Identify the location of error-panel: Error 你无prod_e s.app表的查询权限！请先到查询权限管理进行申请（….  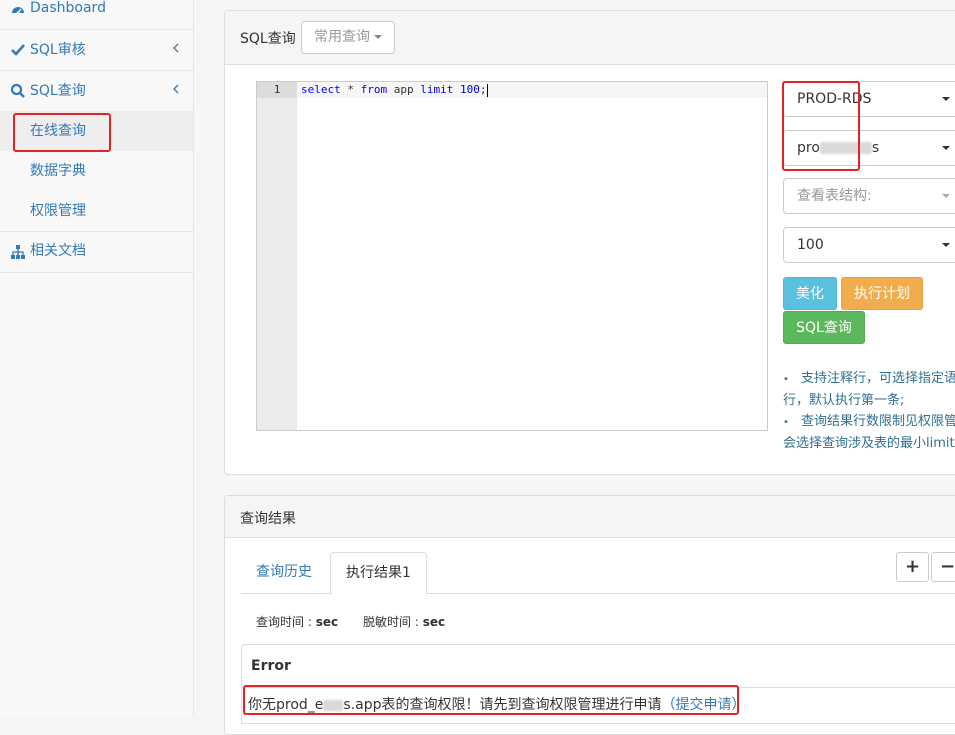
(598, 684).